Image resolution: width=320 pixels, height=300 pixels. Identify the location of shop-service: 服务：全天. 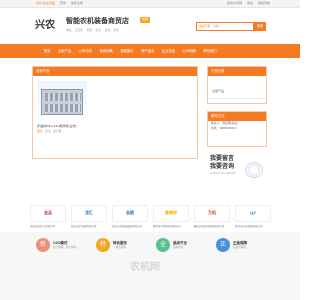
(93, 30).